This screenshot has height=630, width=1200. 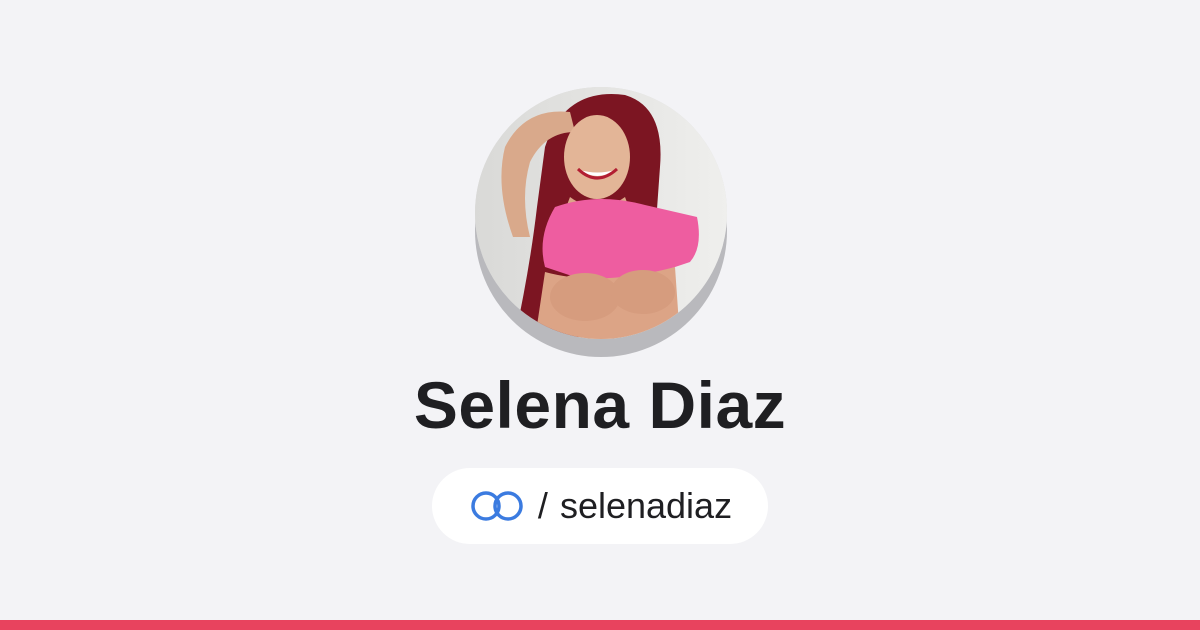 I want to click on avatar, so click(x=601, y=213).